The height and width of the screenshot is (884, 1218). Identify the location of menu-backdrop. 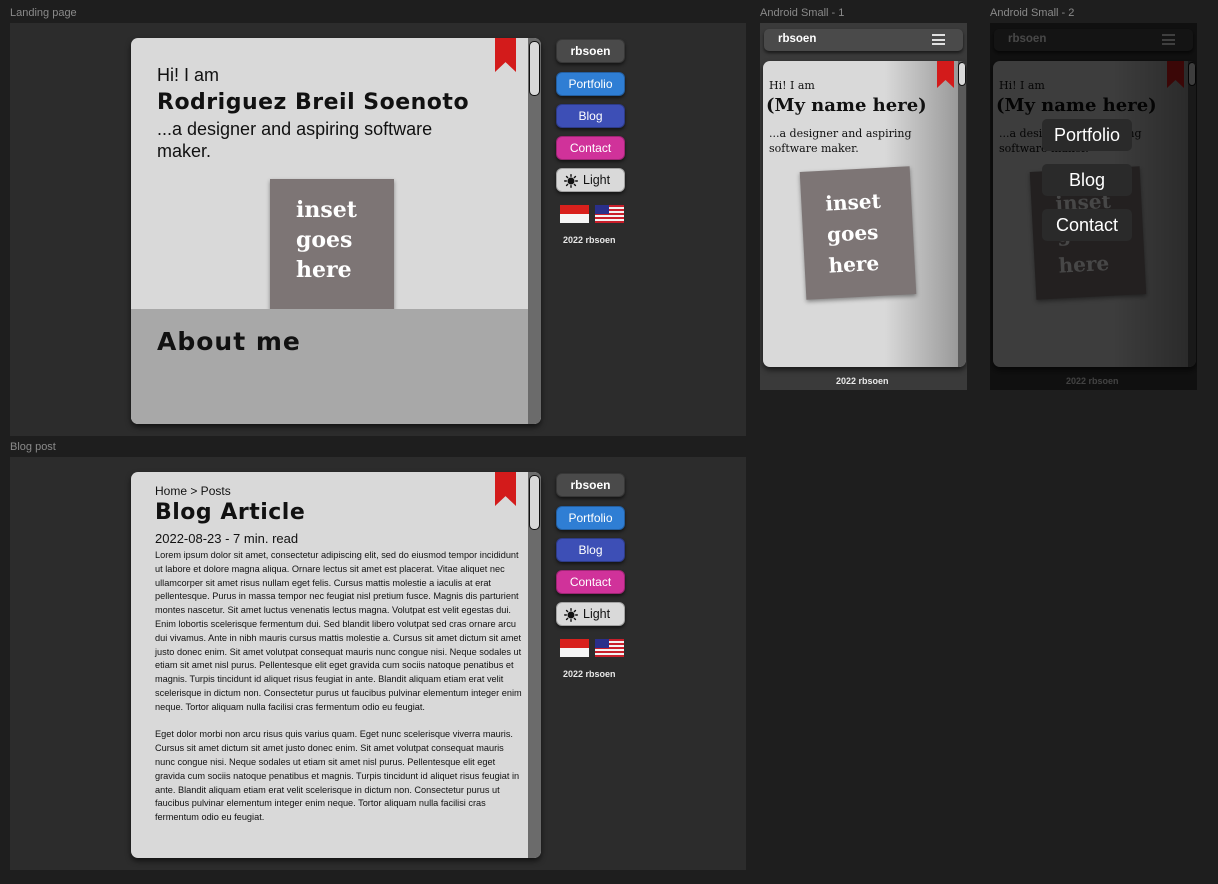
(1093, 206).